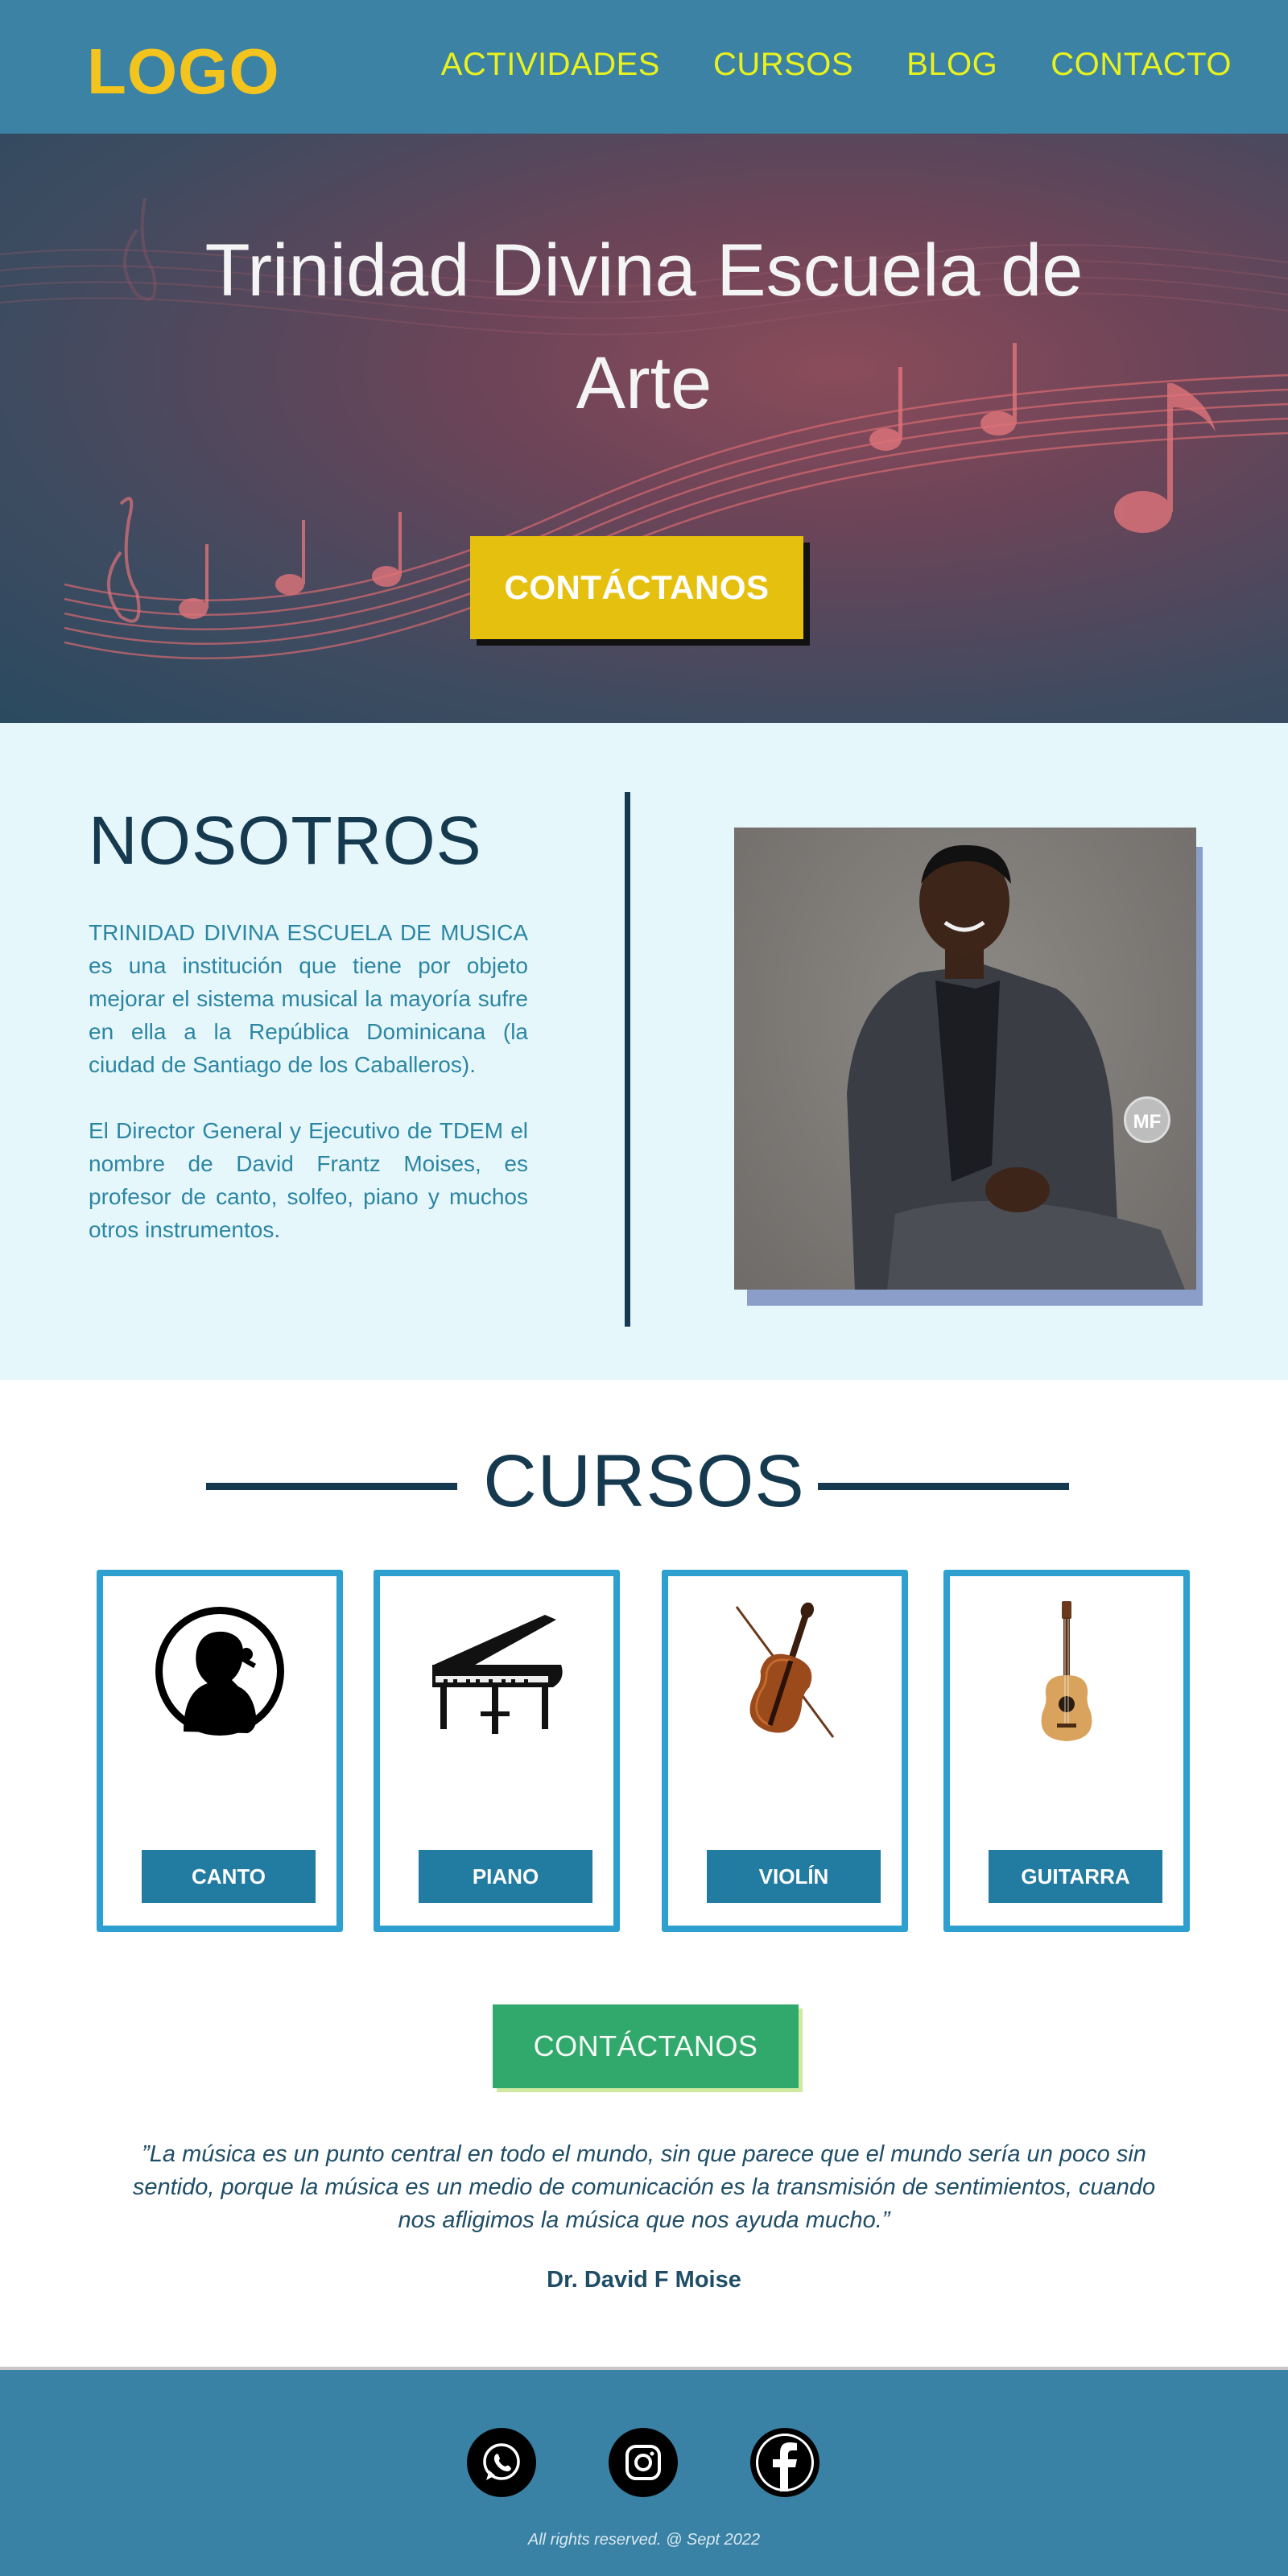  I want to click on nav-actividades: ACTIVIDADES, so click(550, 65).